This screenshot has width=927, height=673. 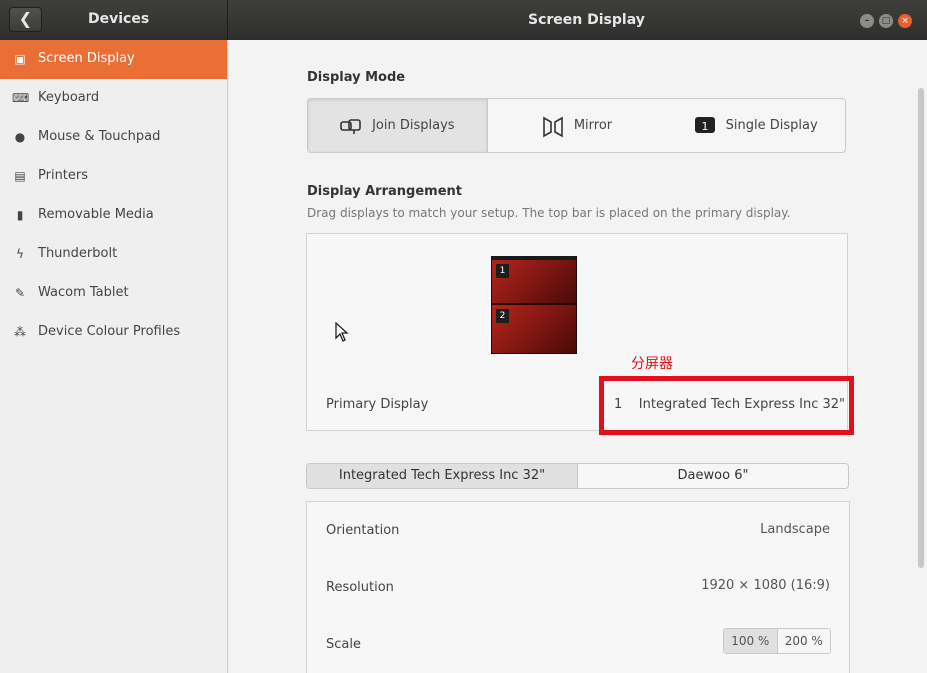 I want to click on color-profile-icon: ⁂, so click(x=20, y=332).